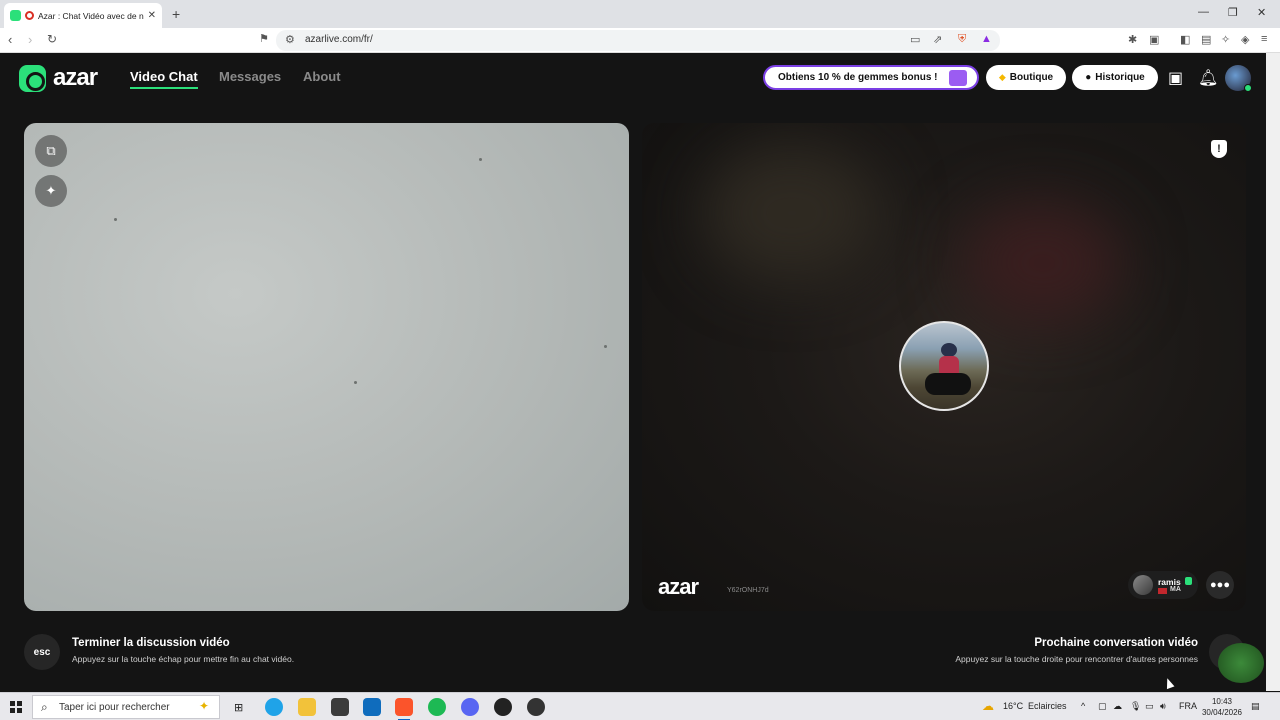  I want to click on minimize-window-button: —, so click(1203, 12).